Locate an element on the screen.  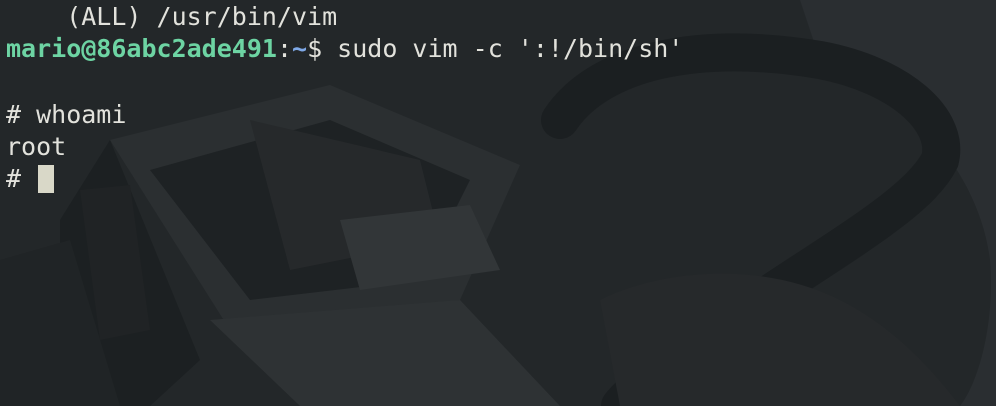
entered-command: sudo vim -c ':!/bin/sh' is located at coordinates (503, 48).